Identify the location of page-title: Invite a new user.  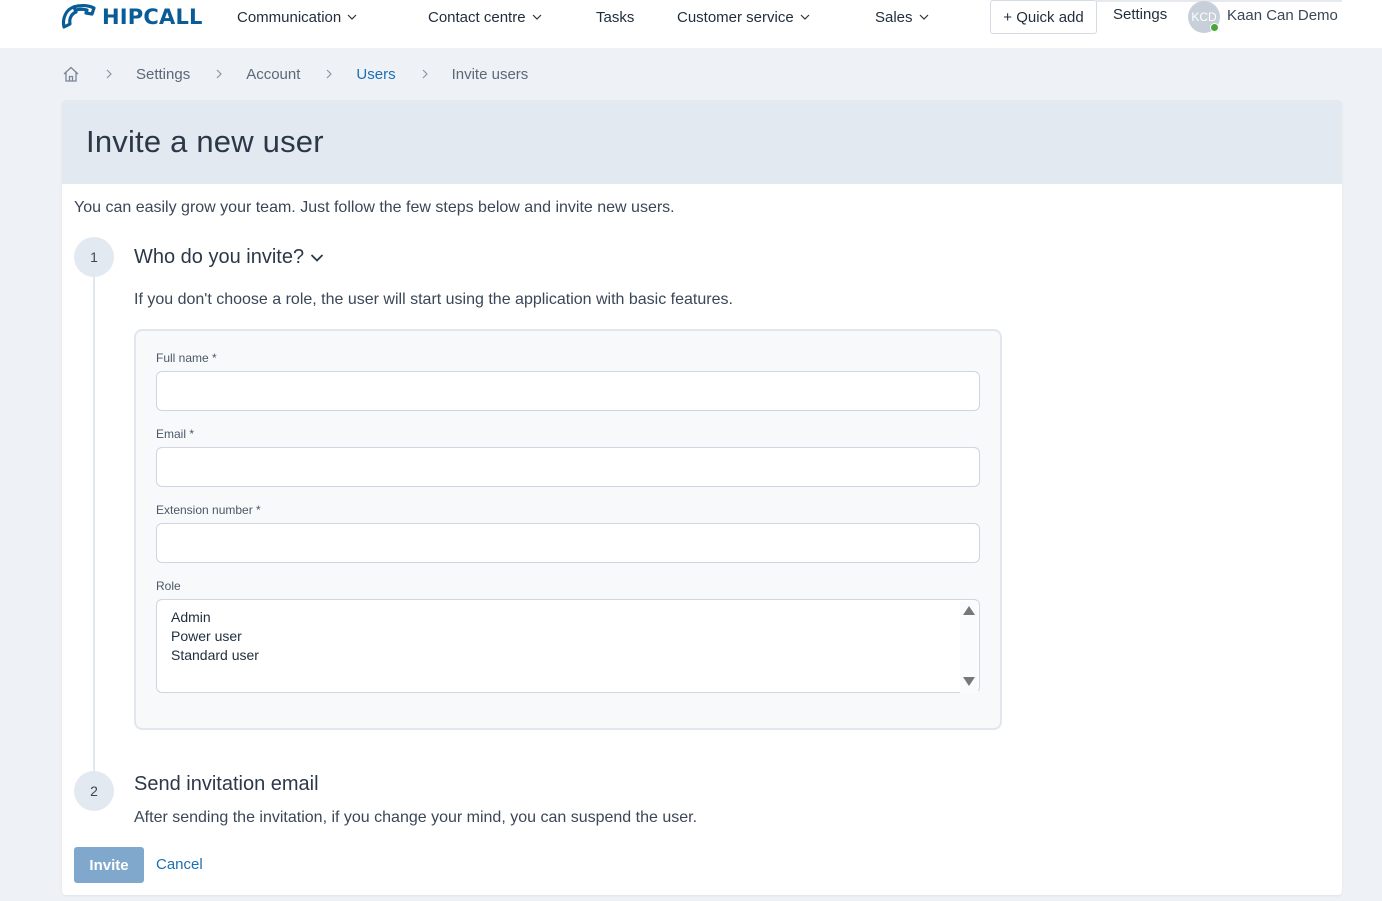
(205, 141).